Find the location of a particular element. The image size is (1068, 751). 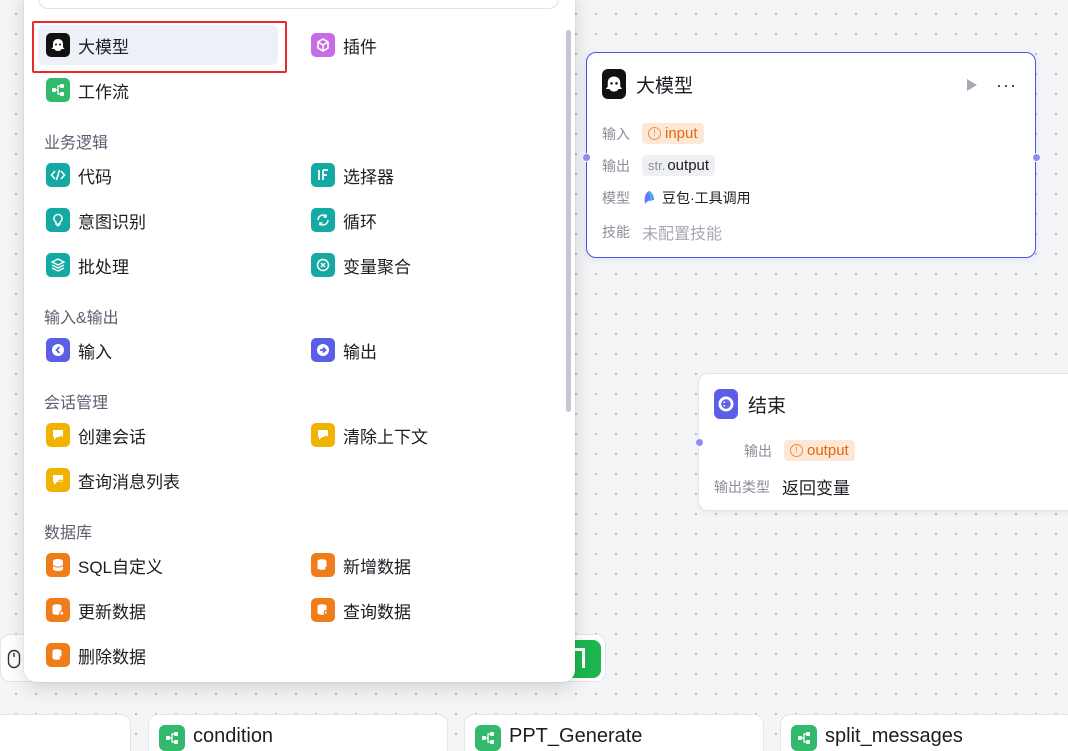

menu-item-label: 输入 is located at coordinates (95, 352).